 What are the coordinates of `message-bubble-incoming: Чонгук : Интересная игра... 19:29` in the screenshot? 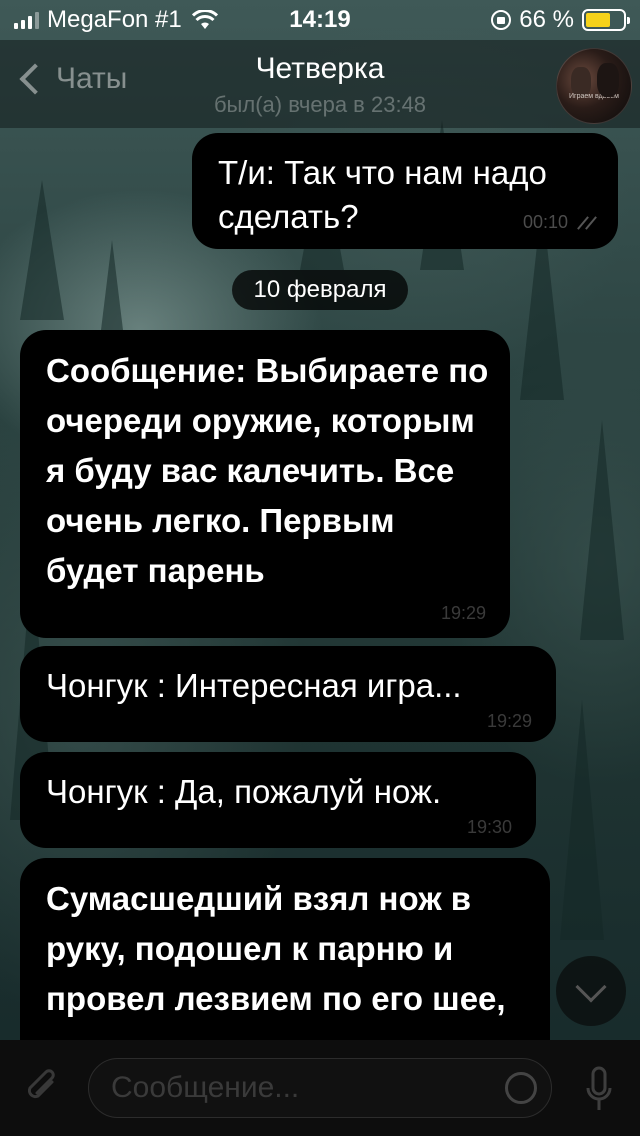 It's located at (288, 694).